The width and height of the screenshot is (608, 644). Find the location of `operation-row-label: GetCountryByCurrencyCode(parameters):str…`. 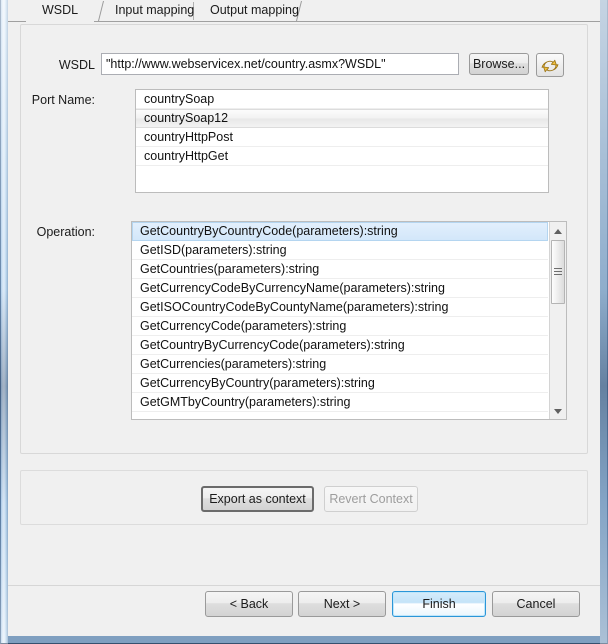

operation-row-label: GetCountryByCurrencyCode(parameters):str… is located at coordinates (272, 345).